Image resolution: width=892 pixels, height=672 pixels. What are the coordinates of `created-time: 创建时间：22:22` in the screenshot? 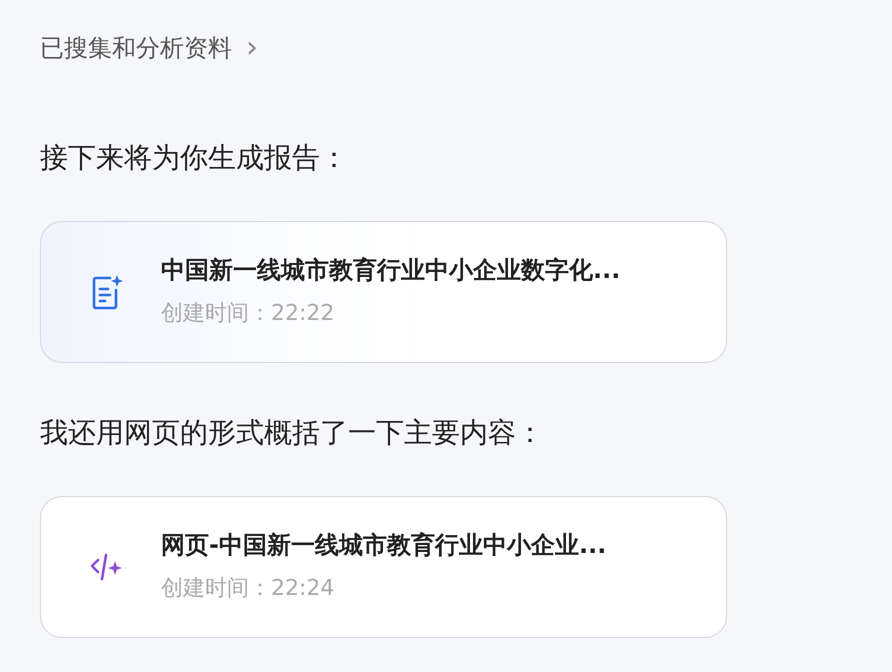 It's located at (248, 314).